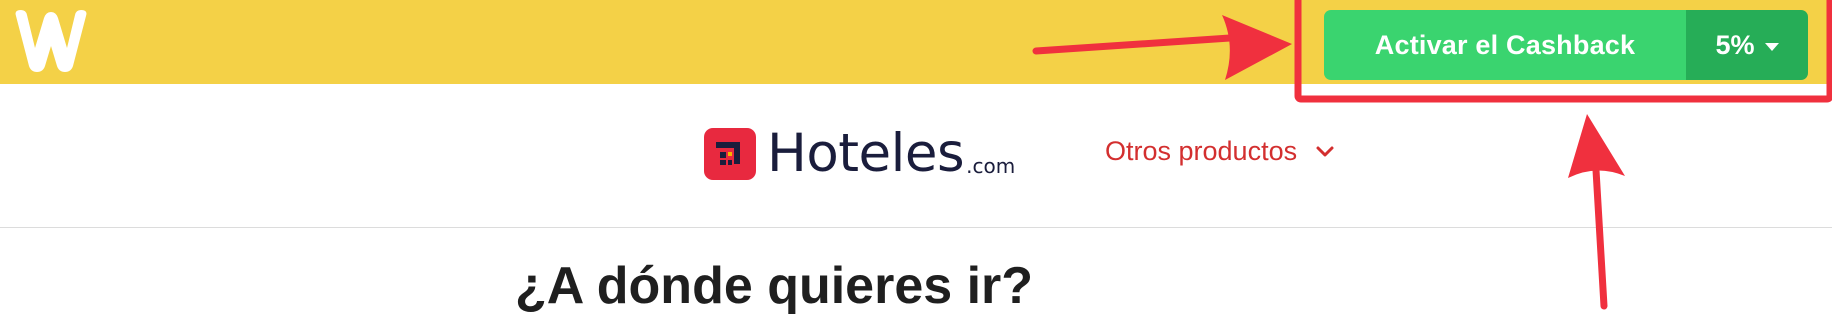  I want to click on caret-down-icon, so click(1771, 46).